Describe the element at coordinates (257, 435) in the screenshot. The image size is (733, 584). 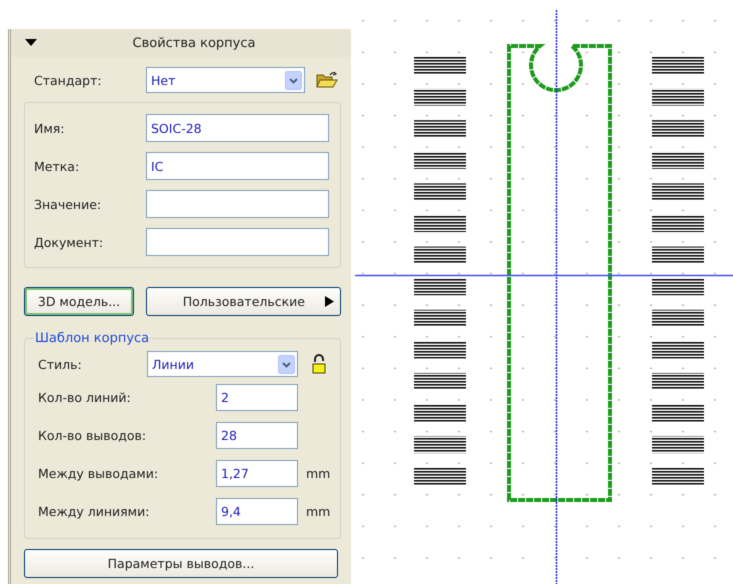
I see `number-field: 28` at that location.